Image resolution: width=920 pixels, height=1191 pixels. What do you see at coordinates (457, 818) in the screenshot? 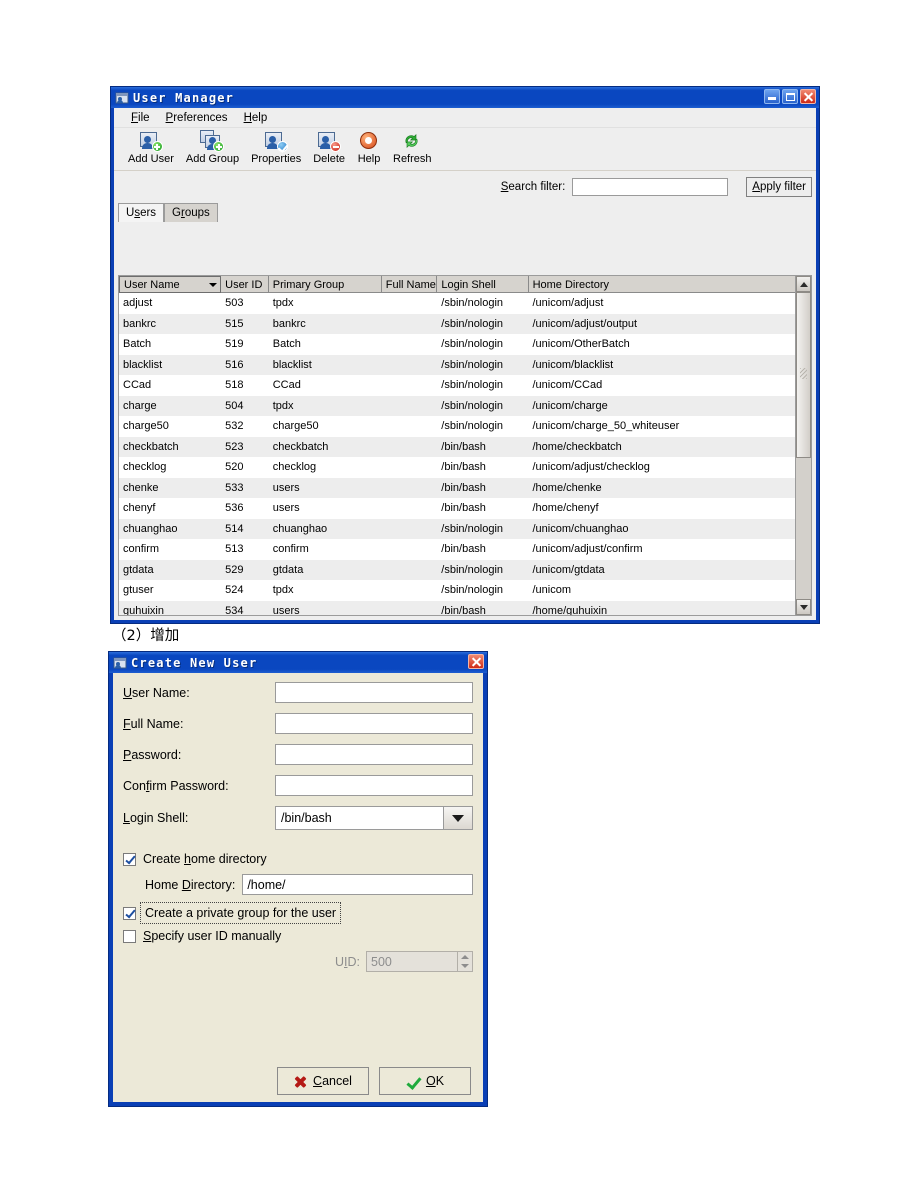
I see `chevron-down-icon` at bounding box center [457, 818].